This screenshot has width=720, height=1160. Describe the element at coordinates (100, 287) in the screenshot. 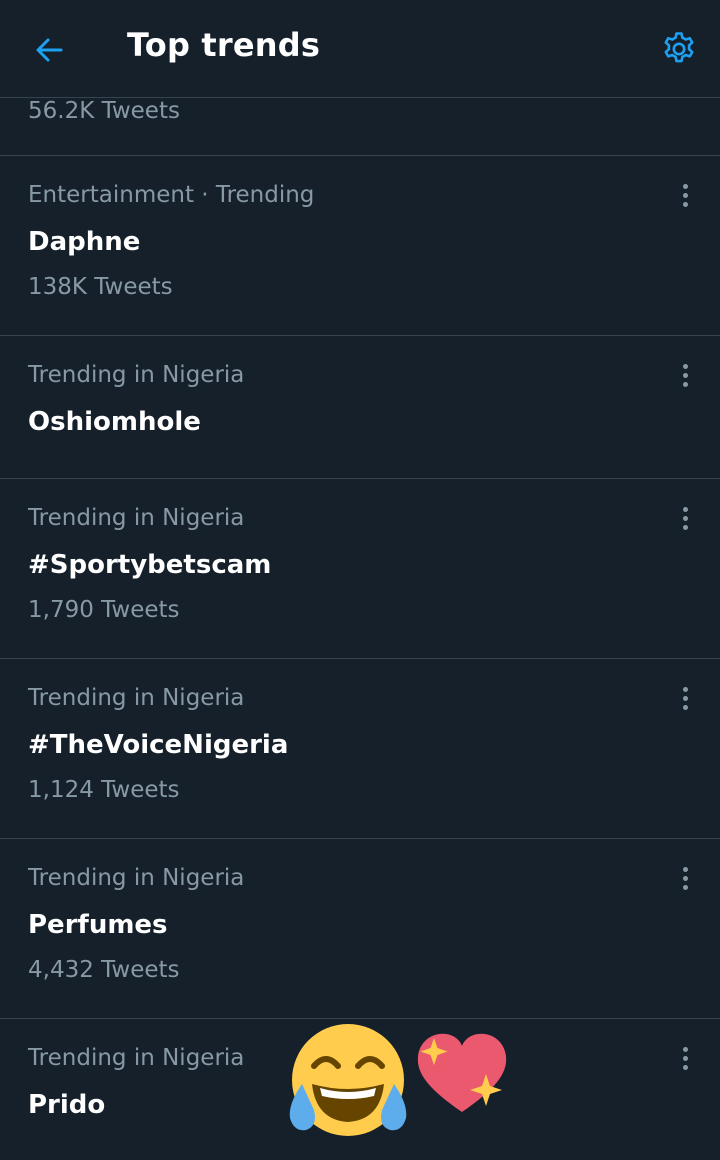

I see `tweet-count: 138K Tweets` at that location.